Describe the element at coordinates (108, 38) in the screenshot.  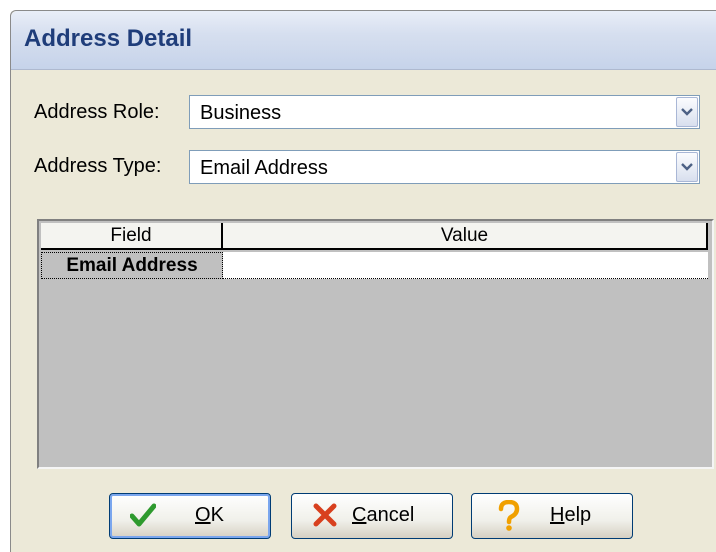
I see `dialog-title: Address Detail` at that location.